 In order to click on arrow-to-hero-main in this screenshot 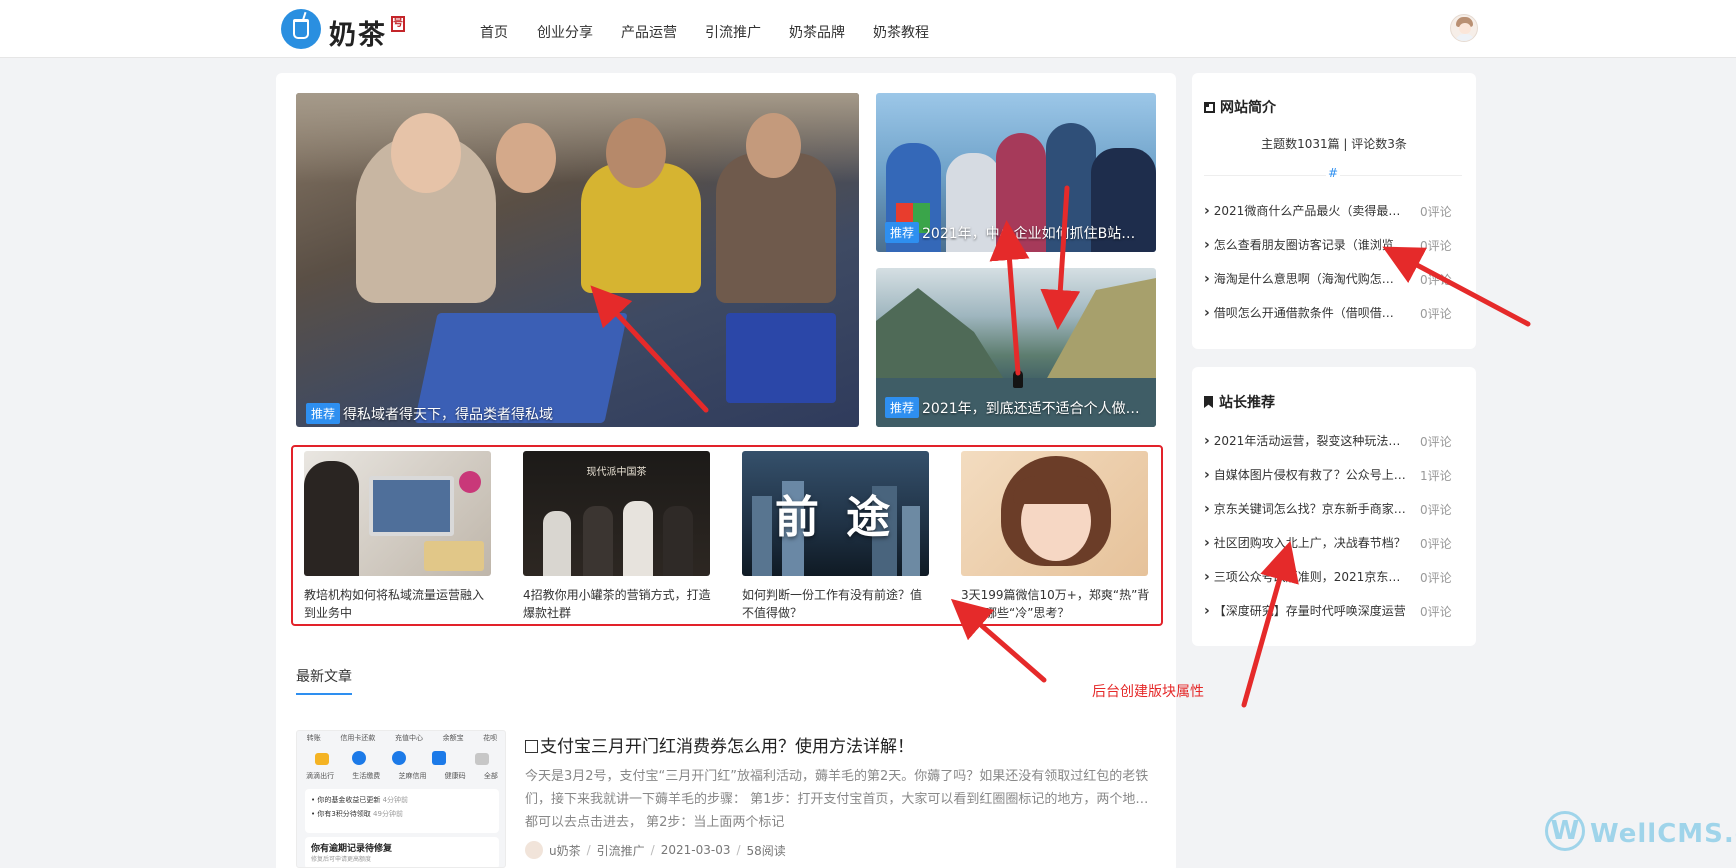, I will do `click(649, 349)`.